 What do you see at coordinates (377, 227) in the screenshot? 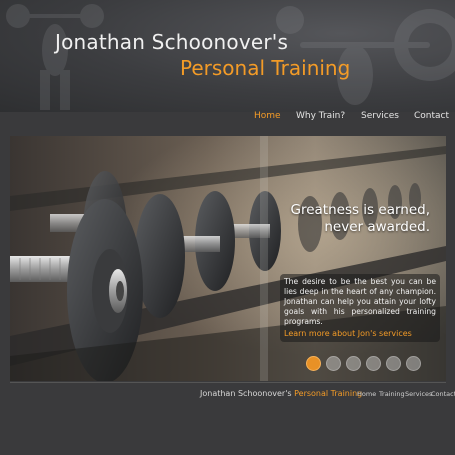
I see `quote-line-2: never awarded.` at bounding box center [377, 227].